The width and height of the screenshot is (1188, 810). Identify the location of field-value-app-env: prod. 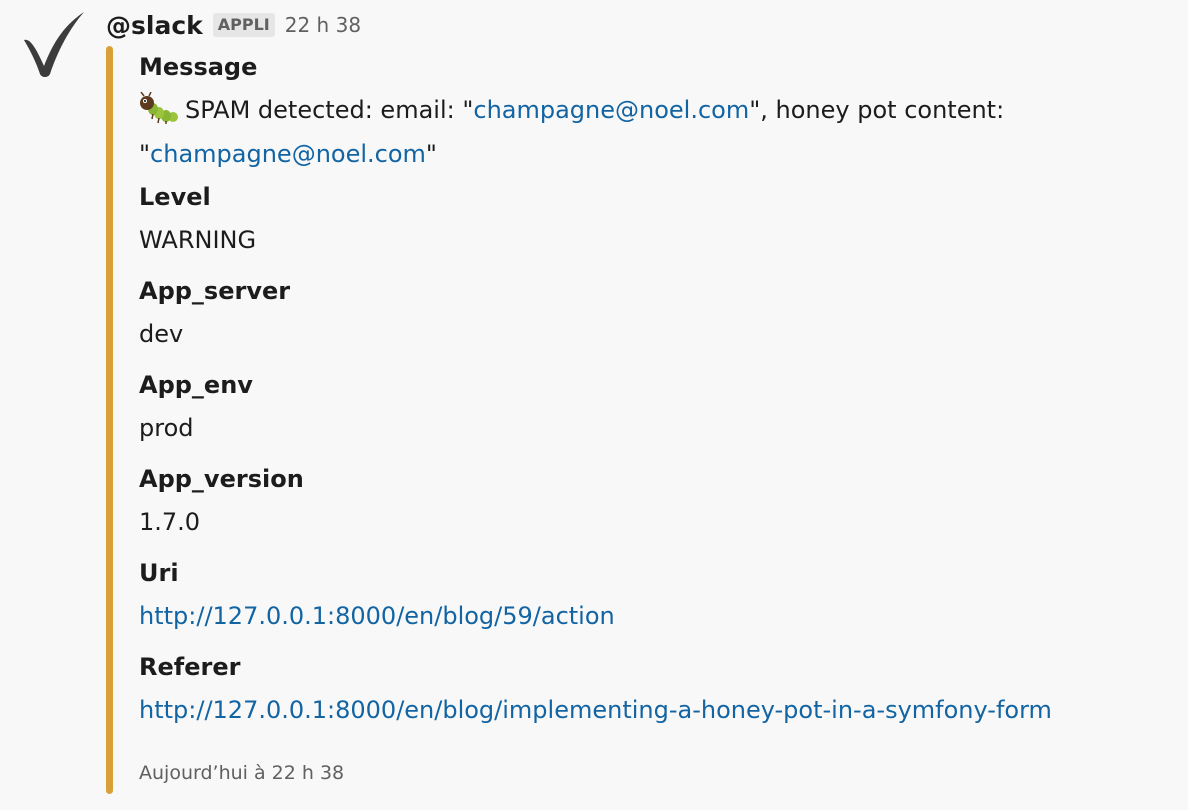
(166, 428).